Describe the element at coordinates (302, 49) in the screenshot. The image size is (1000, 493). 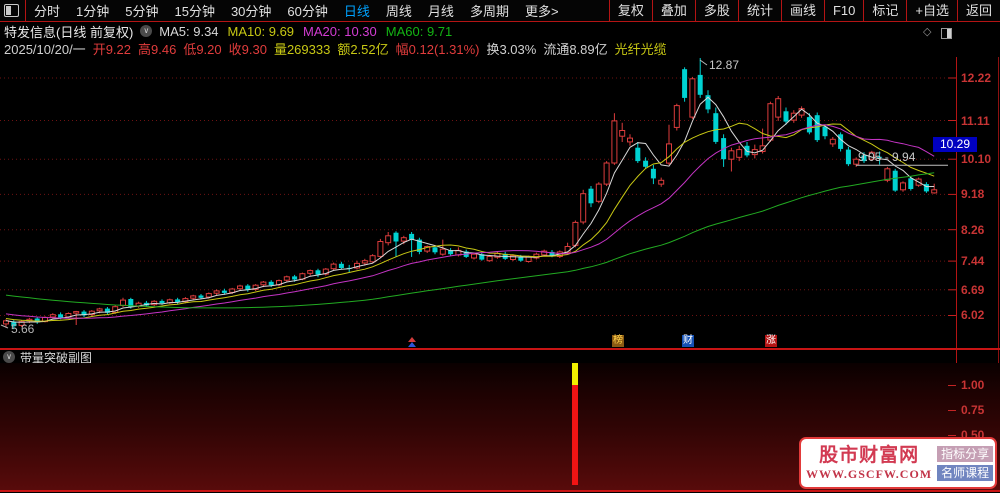
I see `quote-segment: 量269333` at that location.